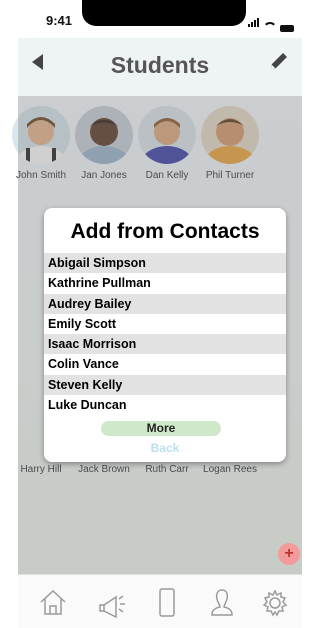  What do you see at coordinates (164, 13) in the screenshot?
I see `notch` at bounding box center [164, 13].